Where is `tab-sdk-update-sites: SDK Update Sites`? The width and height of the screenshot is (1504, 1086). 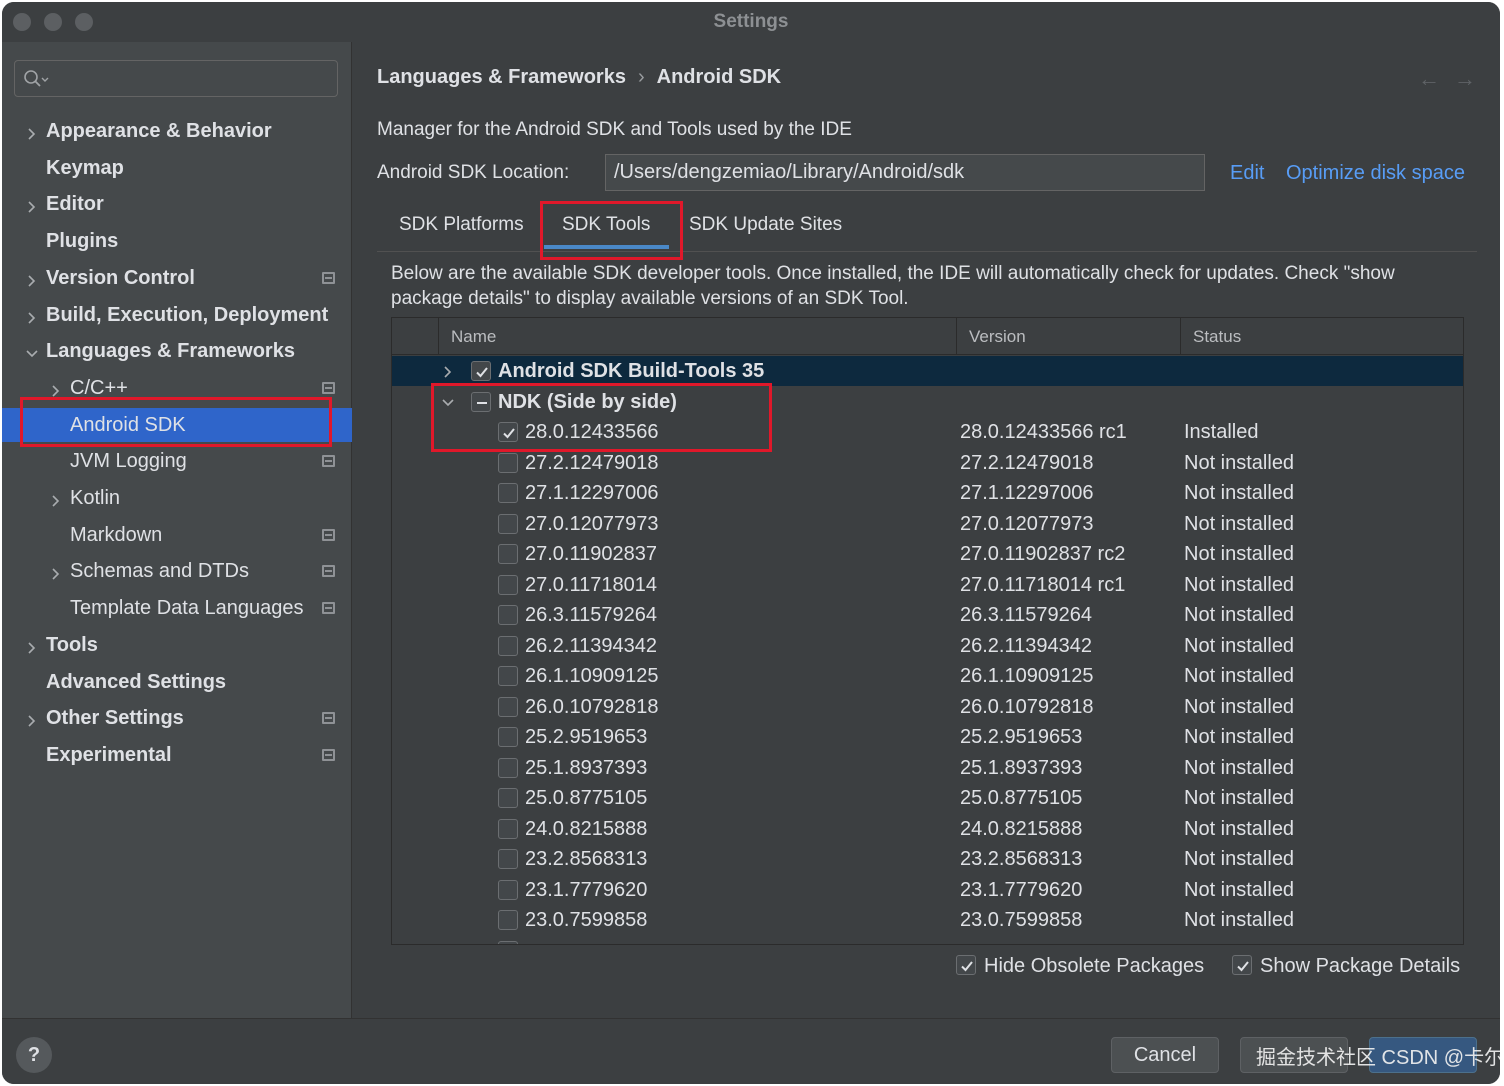 tab-sdk-update-sites: SDK Update Sites is located at coordinates (765, 225).